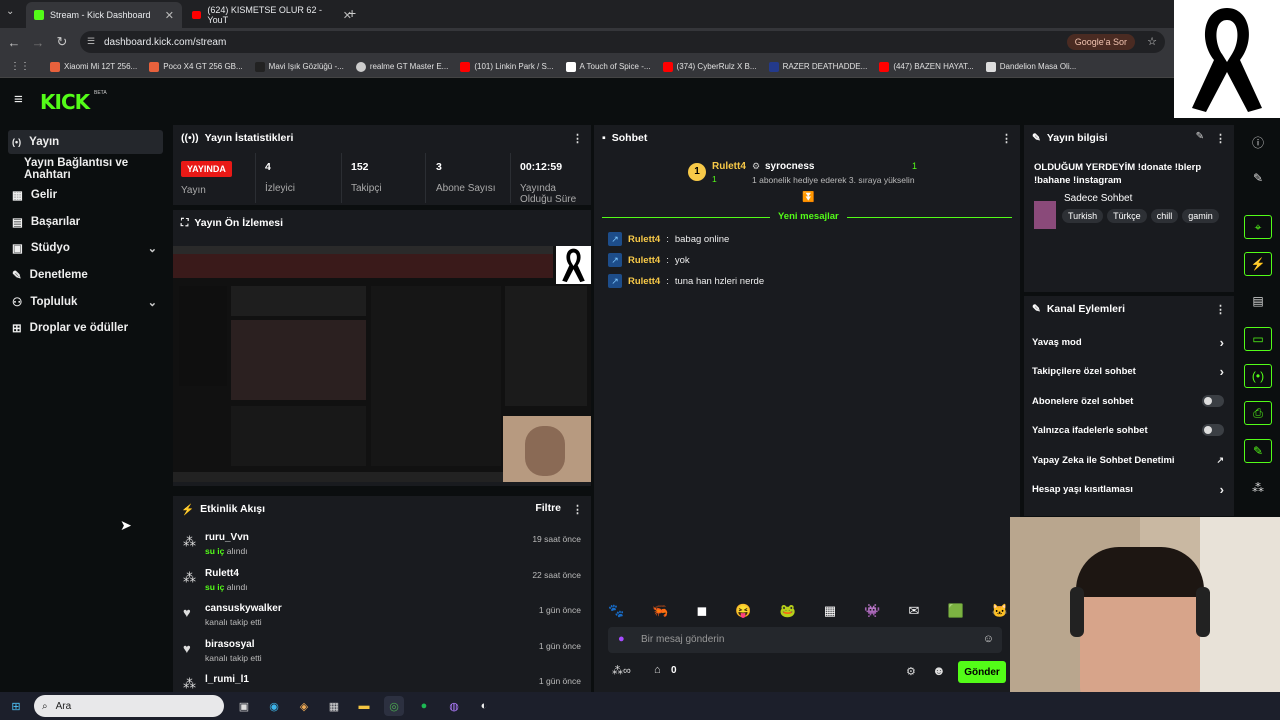 The height and width of the screenshot is (720, 1280). I want to click on event-username: cansuskywalker, so click(243, 608).